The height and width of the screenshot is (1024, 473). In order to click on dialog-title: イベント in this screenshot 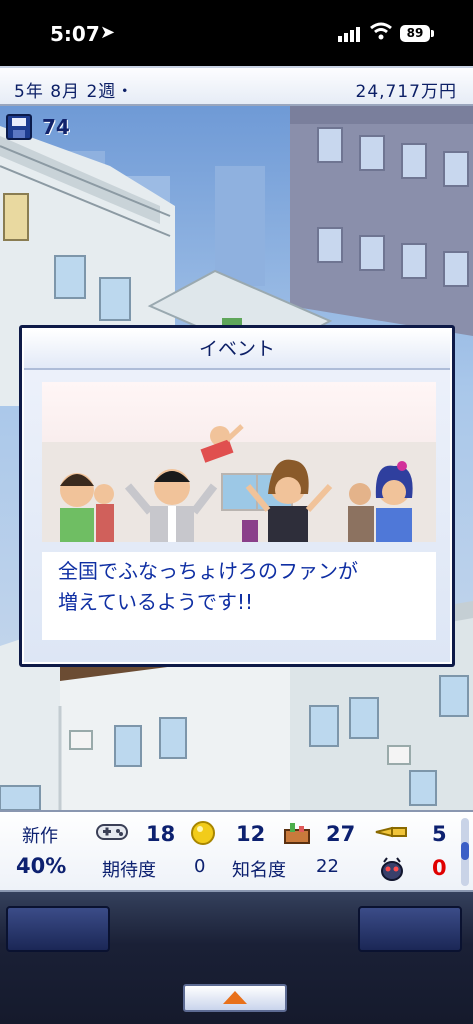, I will do `click(237, 350)`.